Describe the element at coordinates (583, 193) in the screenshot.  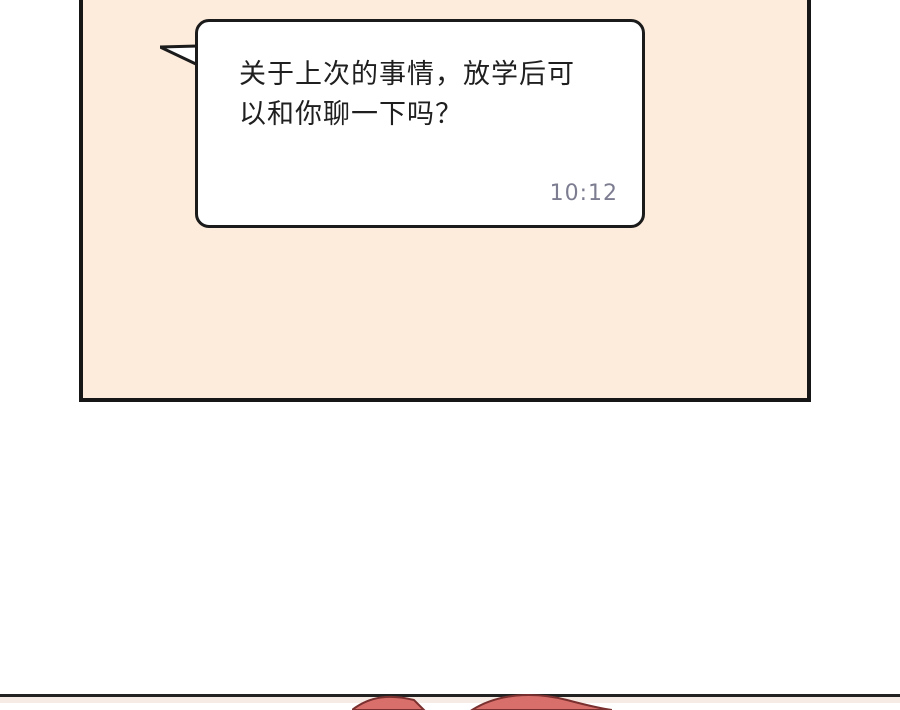
I see `message-timestamp: 10:12` at that location.